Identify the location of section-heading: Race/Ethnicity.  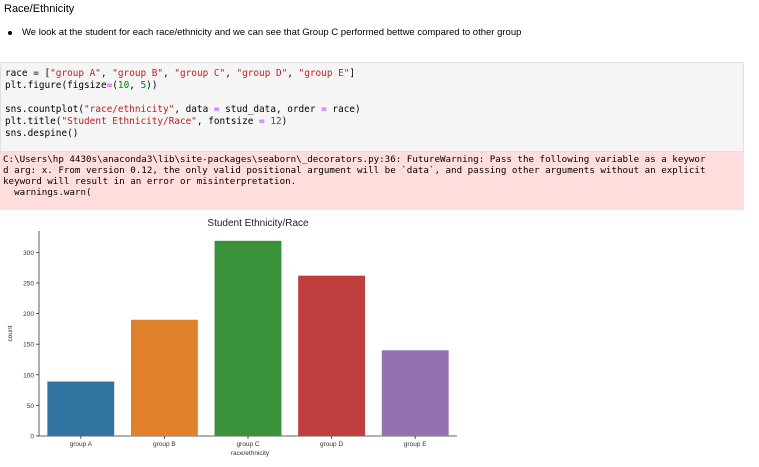
(39, 9).